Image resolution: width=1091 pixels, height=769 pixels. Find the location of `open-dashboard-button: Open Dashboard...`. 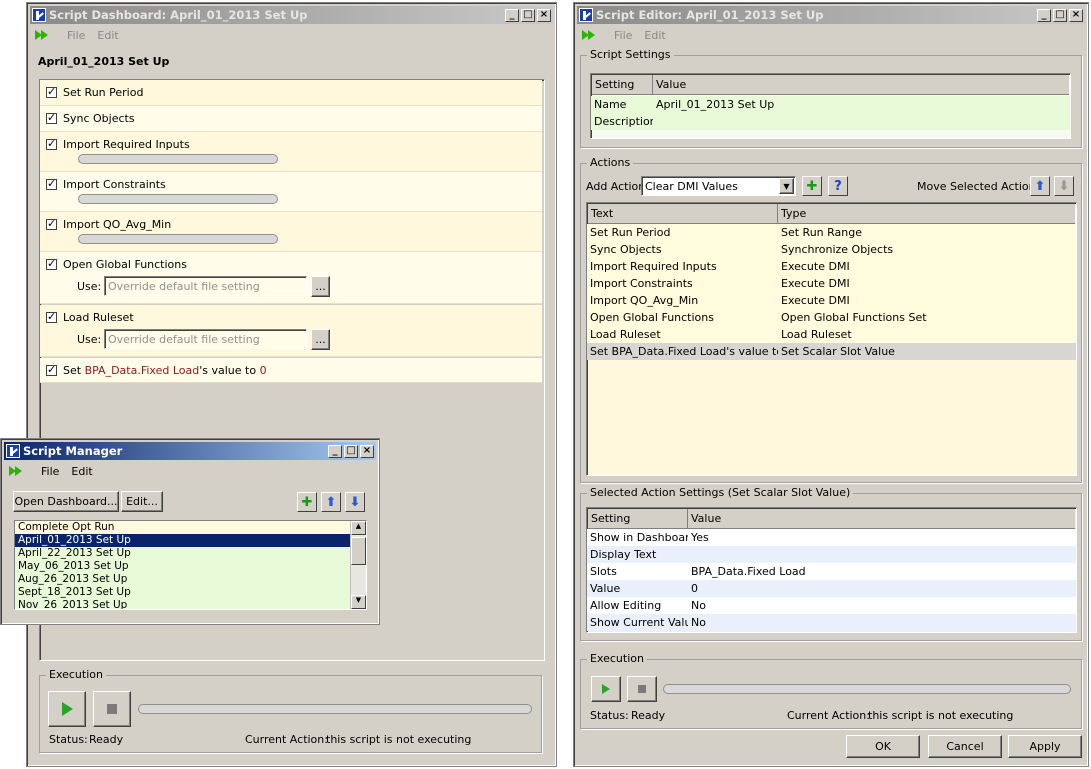

open-dashboard-button: Open Dashboard... is located at coordinates (66, 501).